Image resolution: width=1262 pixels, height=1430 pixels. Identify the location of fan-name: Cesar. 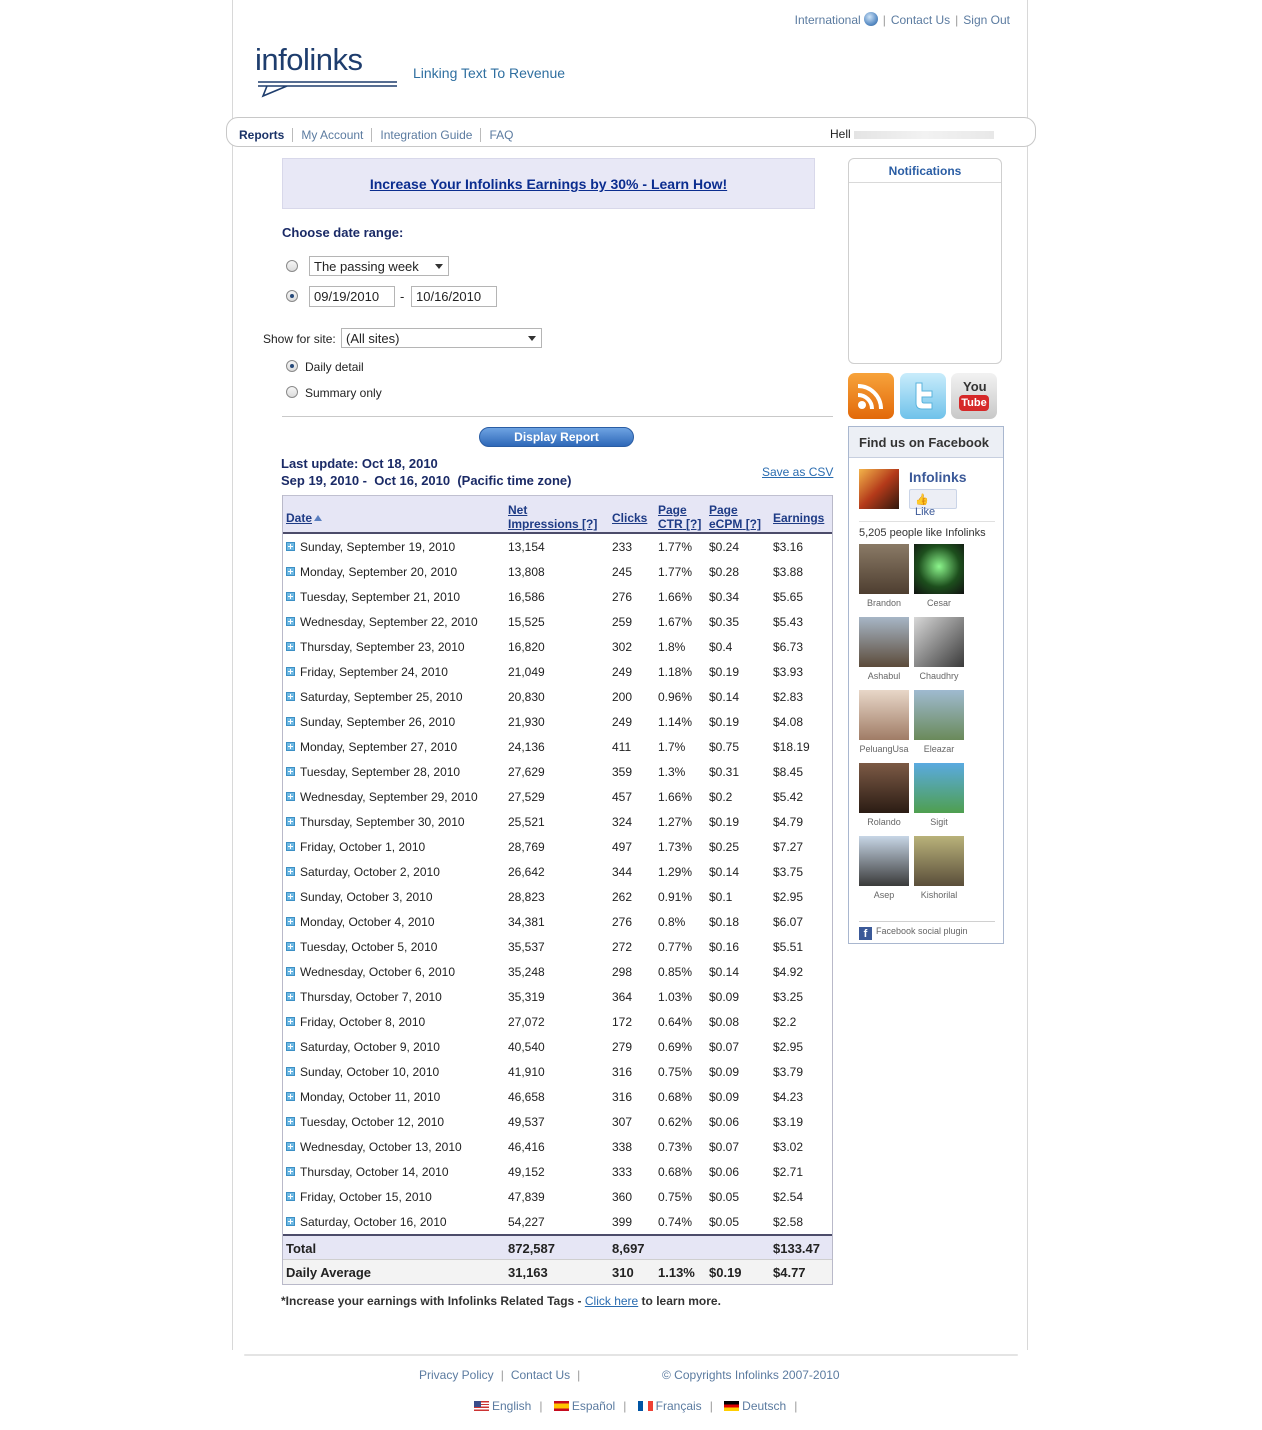
(939, 603).